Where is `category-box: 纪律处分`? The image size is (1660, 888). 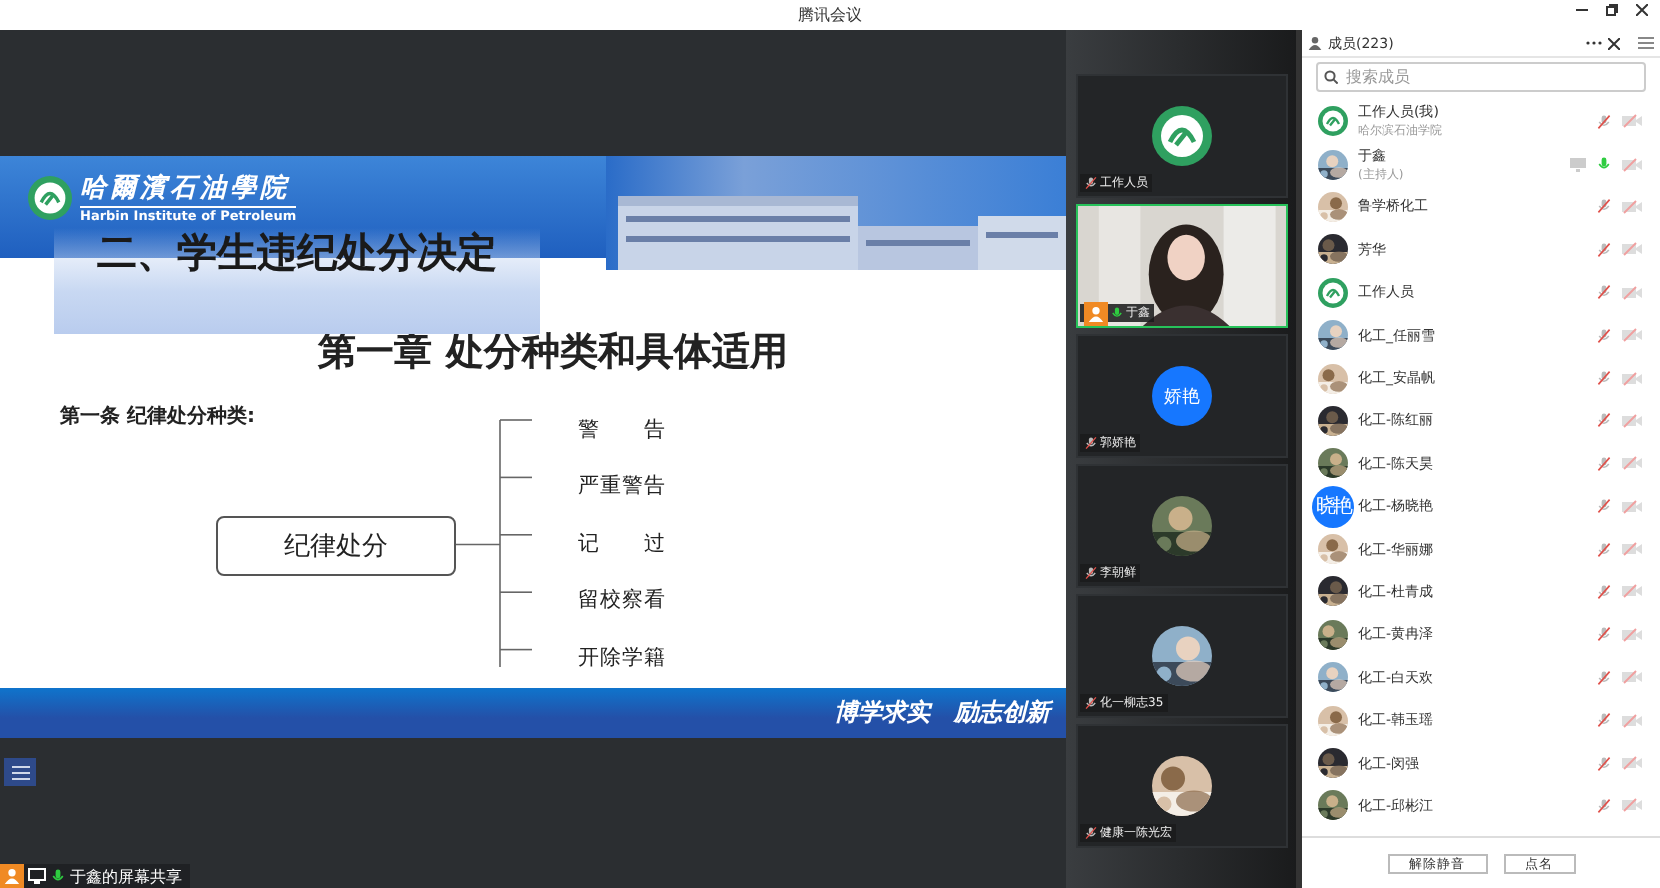 category-box: 纪律处分 is located at coordinates (336, 545).